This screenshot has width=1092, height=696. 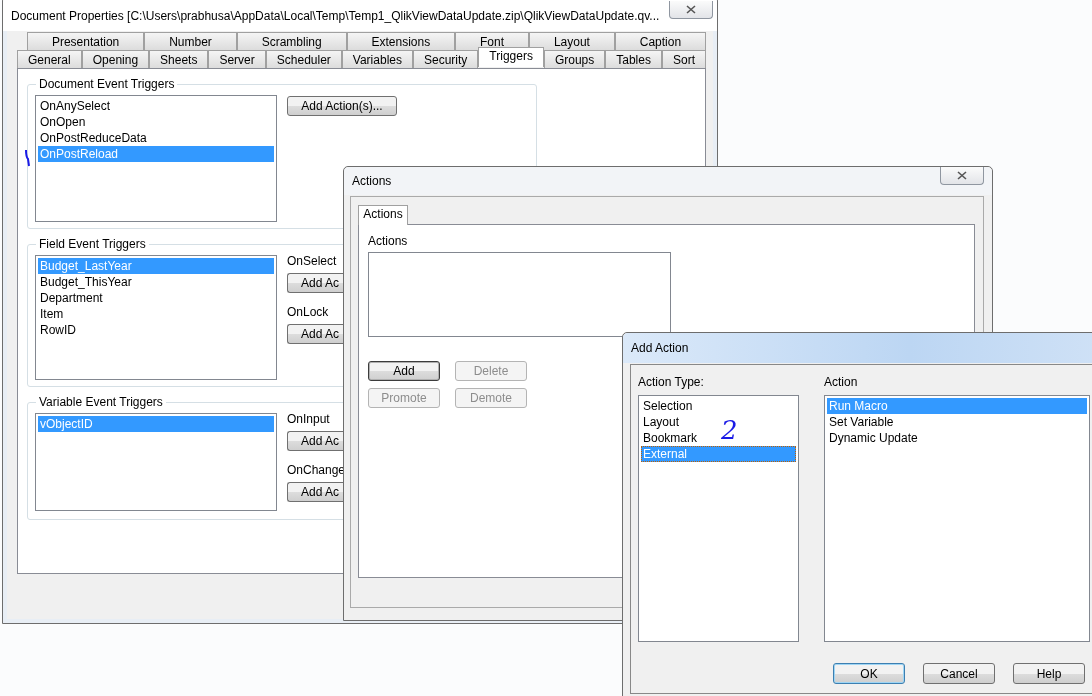 What do you see at coordinates (633, 59) in the screenshot?
I see `tab: Tables` at bounding box center [633, 59].